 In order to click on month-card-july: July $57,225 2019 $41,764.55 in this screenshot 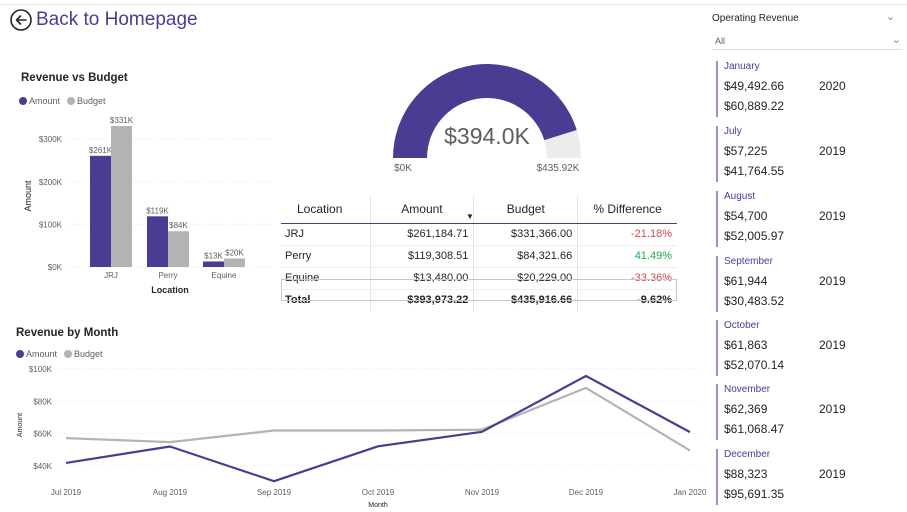, I will do `click(801, 154)`.